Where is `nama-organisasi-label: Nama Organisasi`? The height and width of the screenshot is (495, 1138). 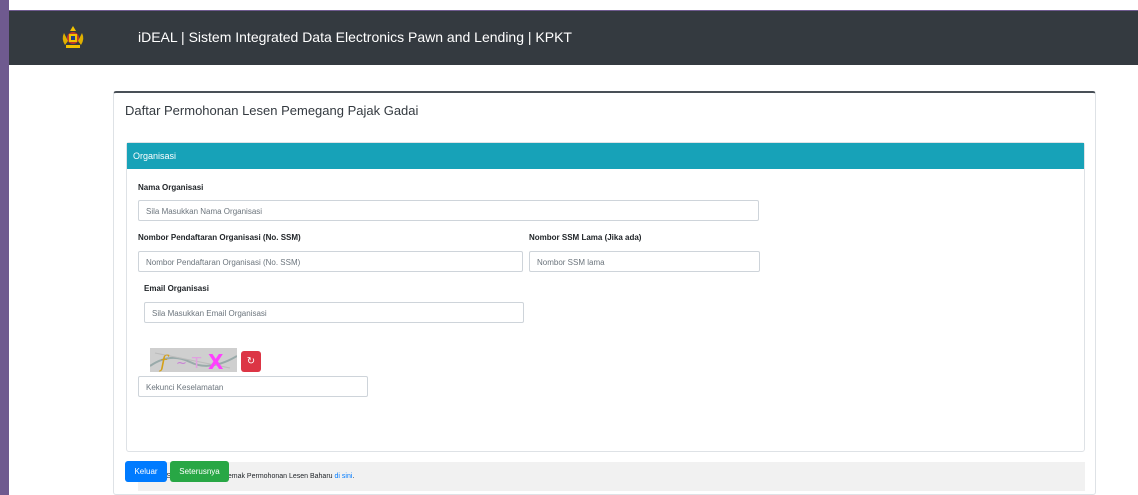 nama-organisasi-label: Nama Organisasi is located at coordinates (171, 187).